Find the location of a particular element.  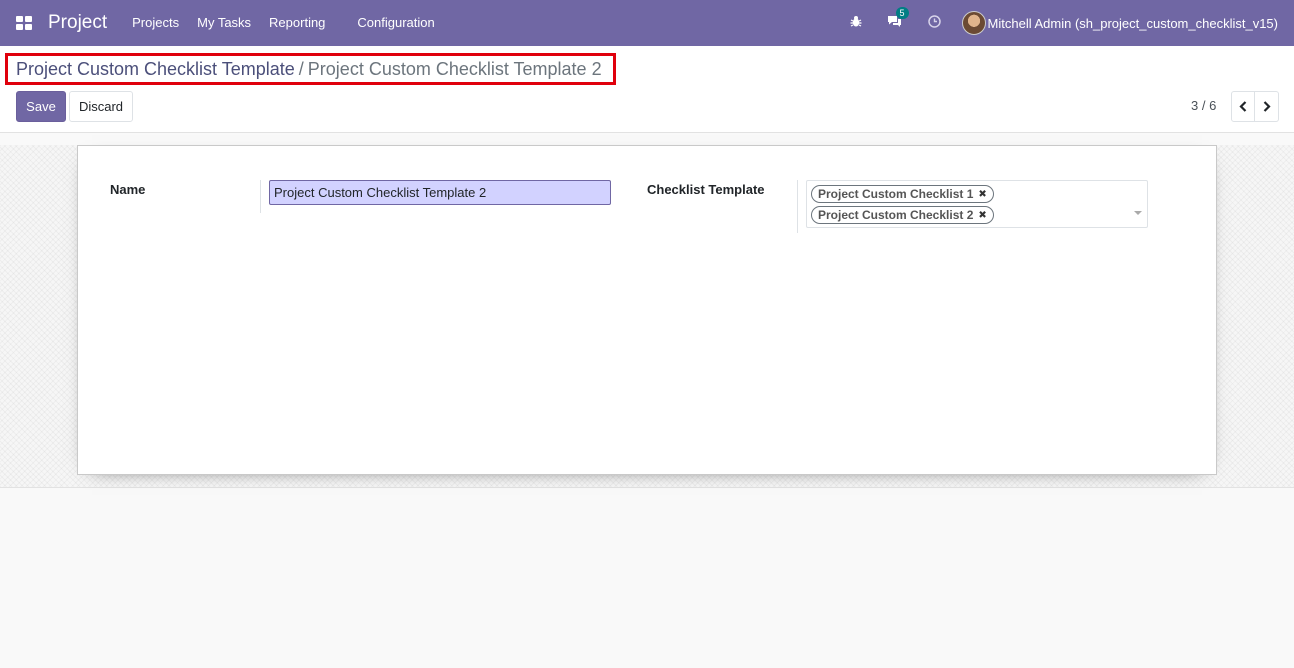

checklist-template-label: Checklist Template is located at coordinates (706, 189).